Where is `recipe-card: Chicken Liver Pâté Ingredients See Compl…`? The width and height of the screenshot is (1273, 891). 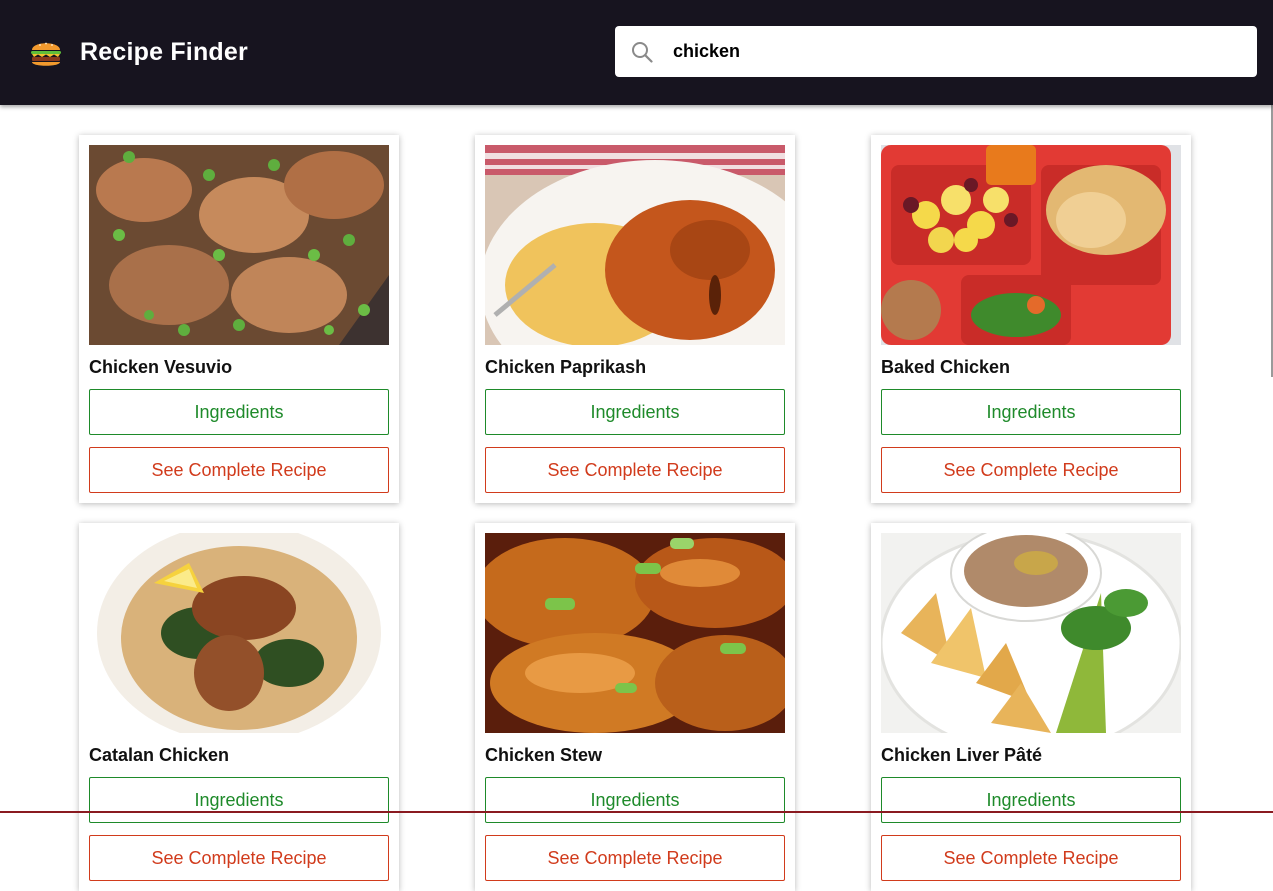
recipe-card: Chicken Liver Pâté Ingredients See Compl… is located at coordinates (1031, 707).